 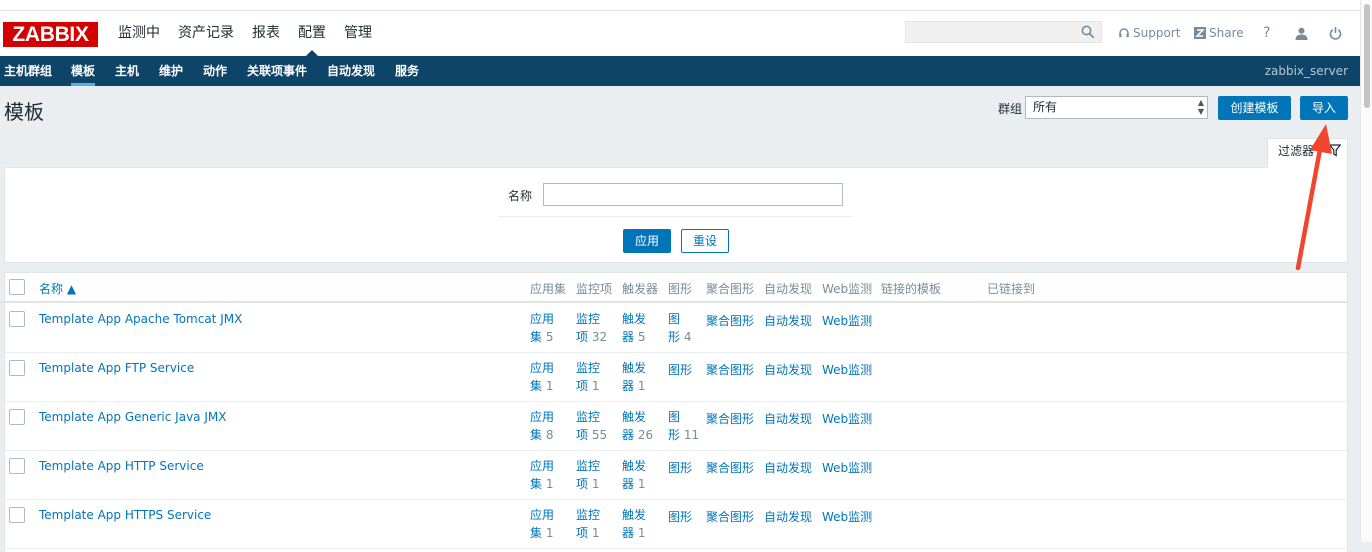 I want to click on search-icon, so click(x=1088, y=32).